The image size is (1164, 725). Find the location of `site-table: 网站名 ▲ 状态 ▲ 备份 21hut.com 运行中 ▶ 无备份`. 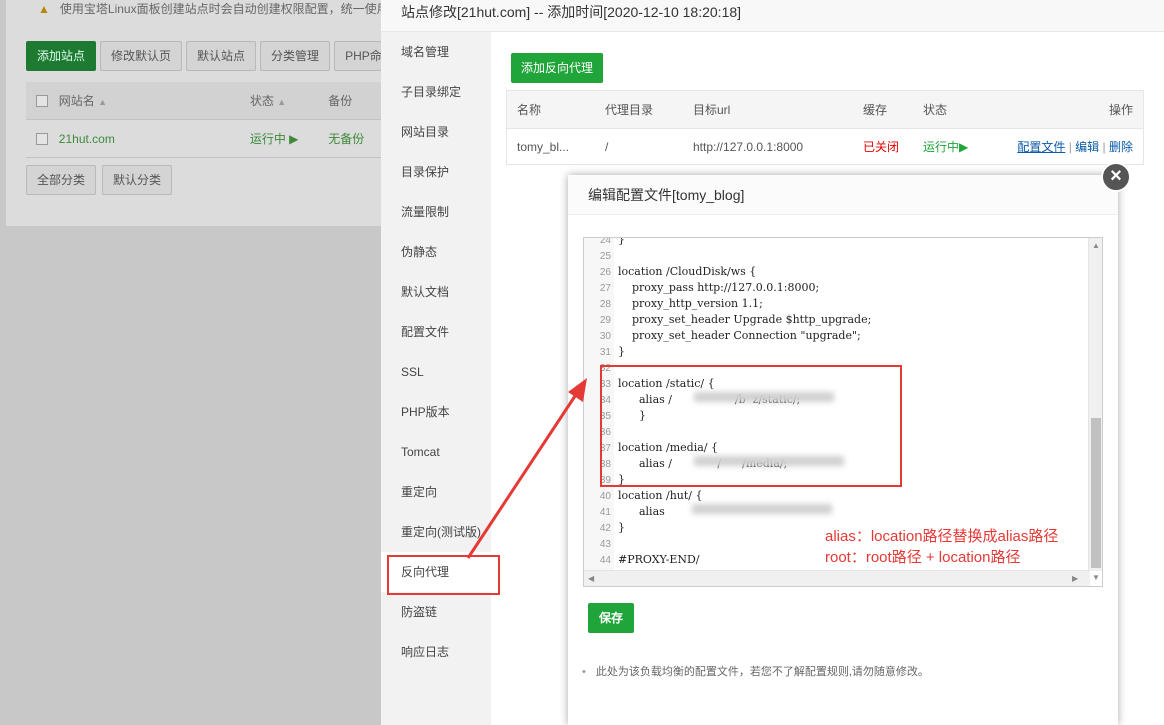

site-table: 网站名 ▲ 状态 ▲ 备份 21hut.com 运行中 ▶ 无备份 is located at coordinates (206, 120).